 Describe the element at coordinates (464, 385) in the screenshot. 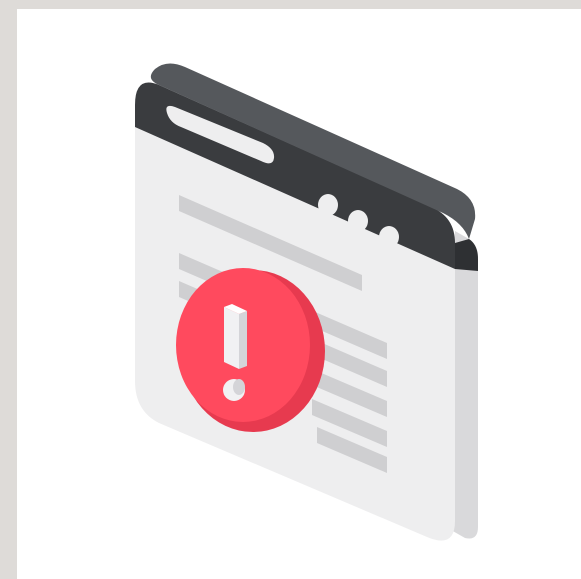

I see `window-side-edge` at that location.